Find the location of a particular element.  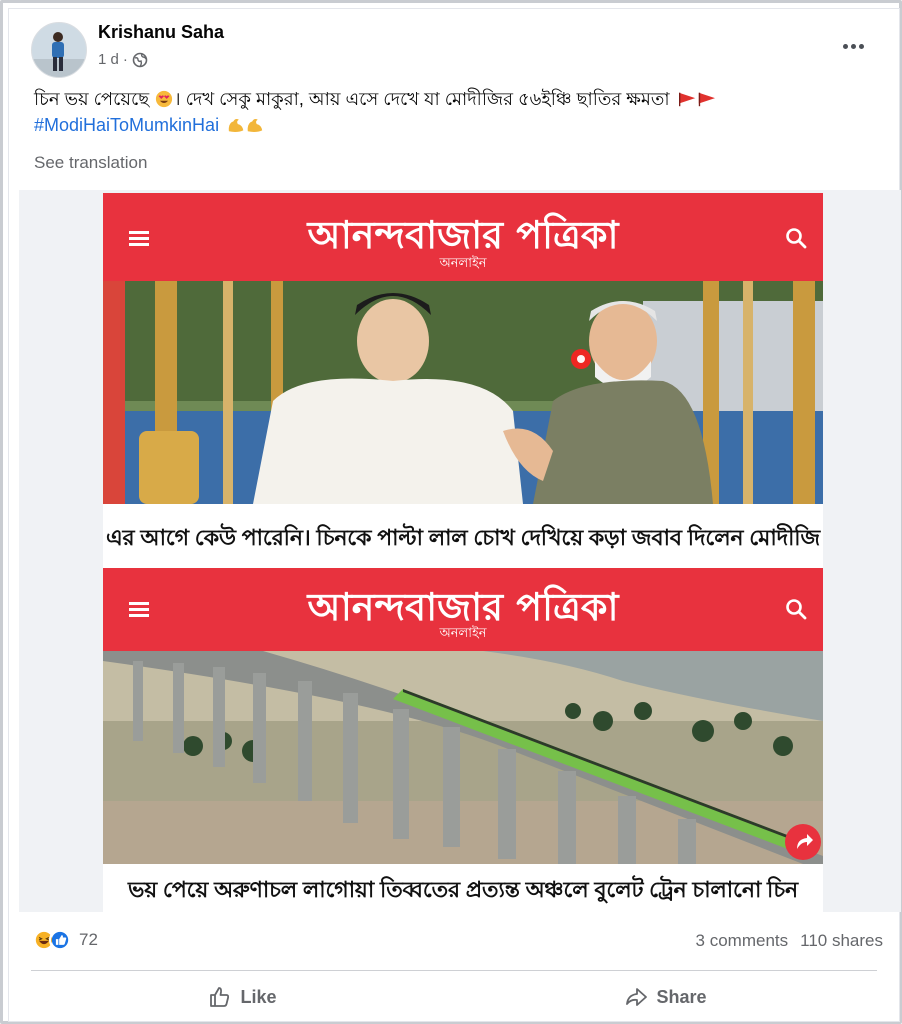

like-button: Like is located at coordinates (242, 997).